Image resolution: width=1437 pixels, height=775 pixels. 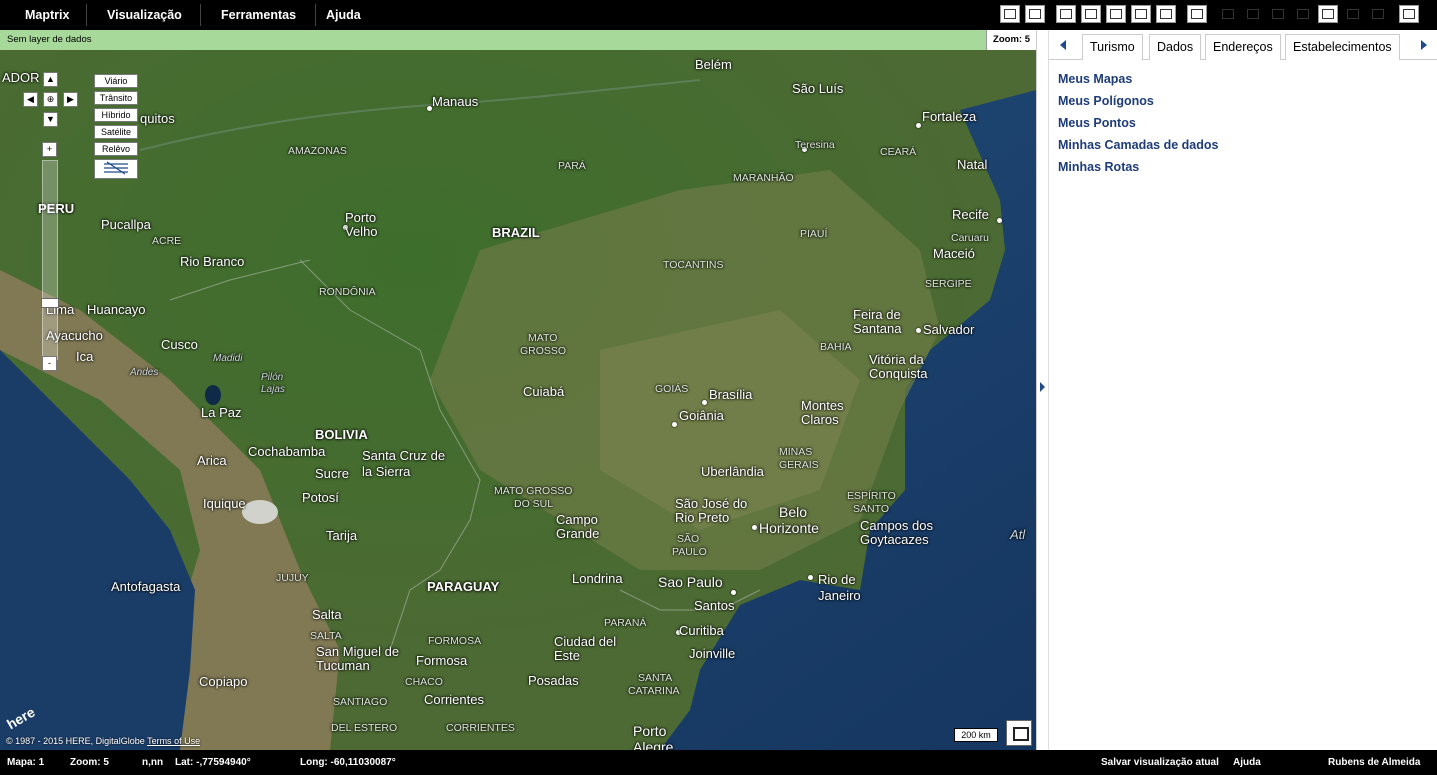 What do you see at coordinates (1247, 762) in the screenshot?
I see `status-help-link: Ajuda` at bounding box center [1247, 762].